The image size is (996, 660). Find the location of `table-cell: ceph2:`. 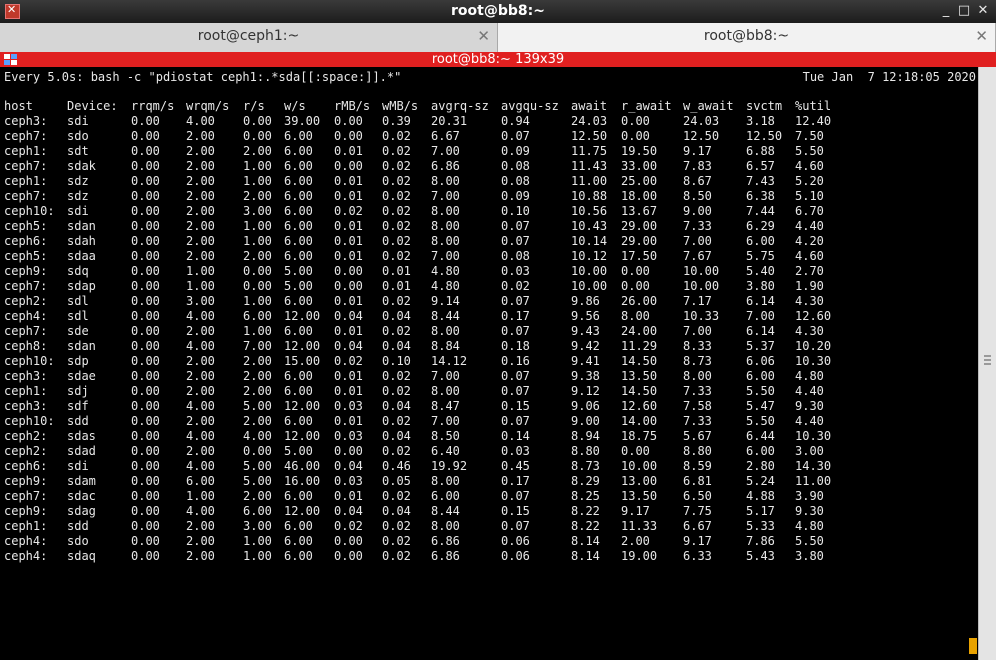

table-cell: ceph2: is located at coordinates (26, 436).